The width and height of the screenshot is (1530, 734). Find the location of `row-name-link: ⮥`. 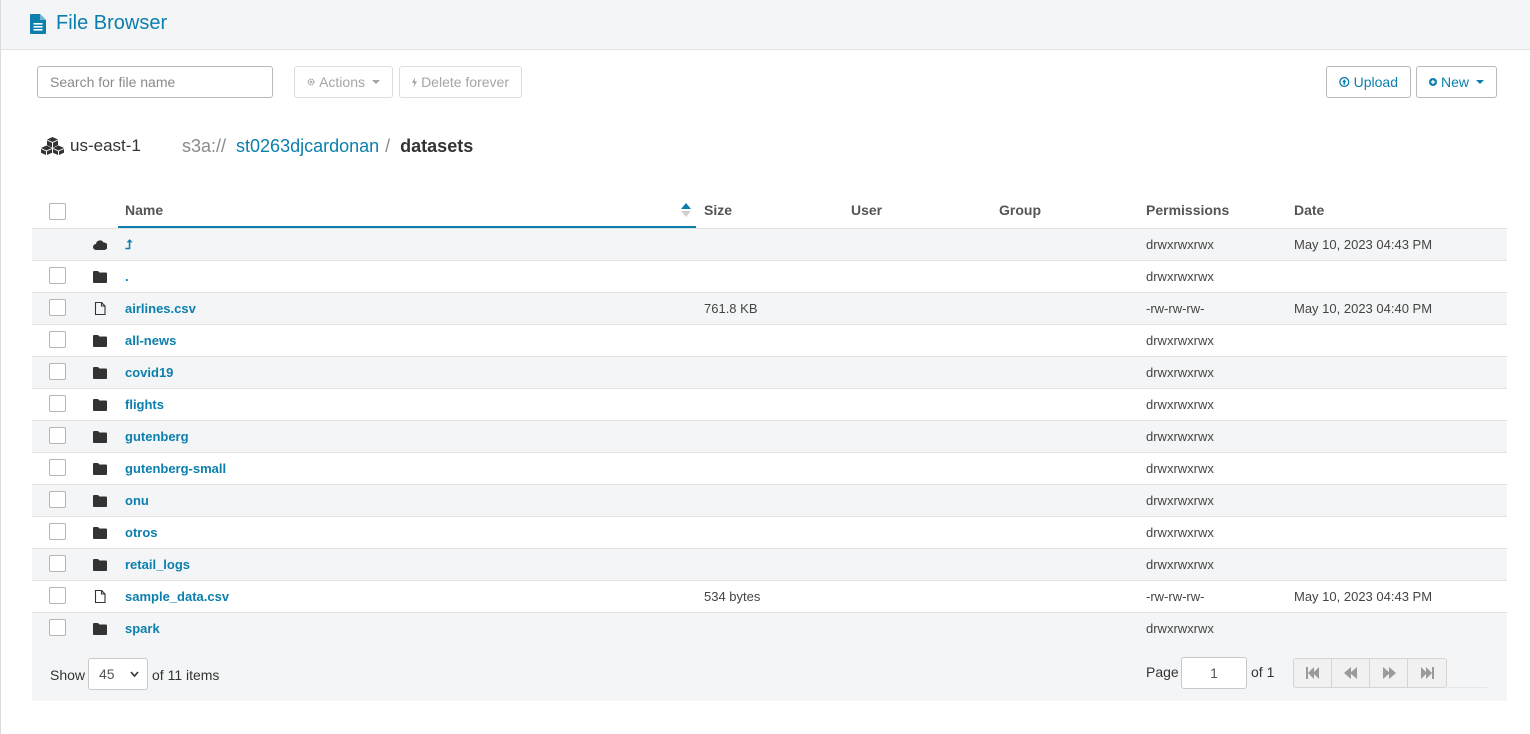

row-name-link: ⮥ is located at coordinates (129, 245).